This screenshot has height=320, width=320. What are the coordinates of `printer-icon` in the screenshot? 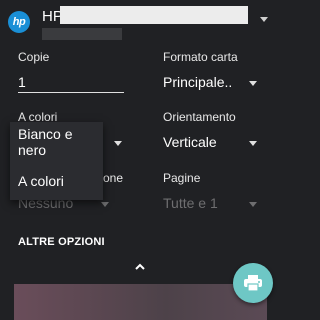 It's located at (253, 283).